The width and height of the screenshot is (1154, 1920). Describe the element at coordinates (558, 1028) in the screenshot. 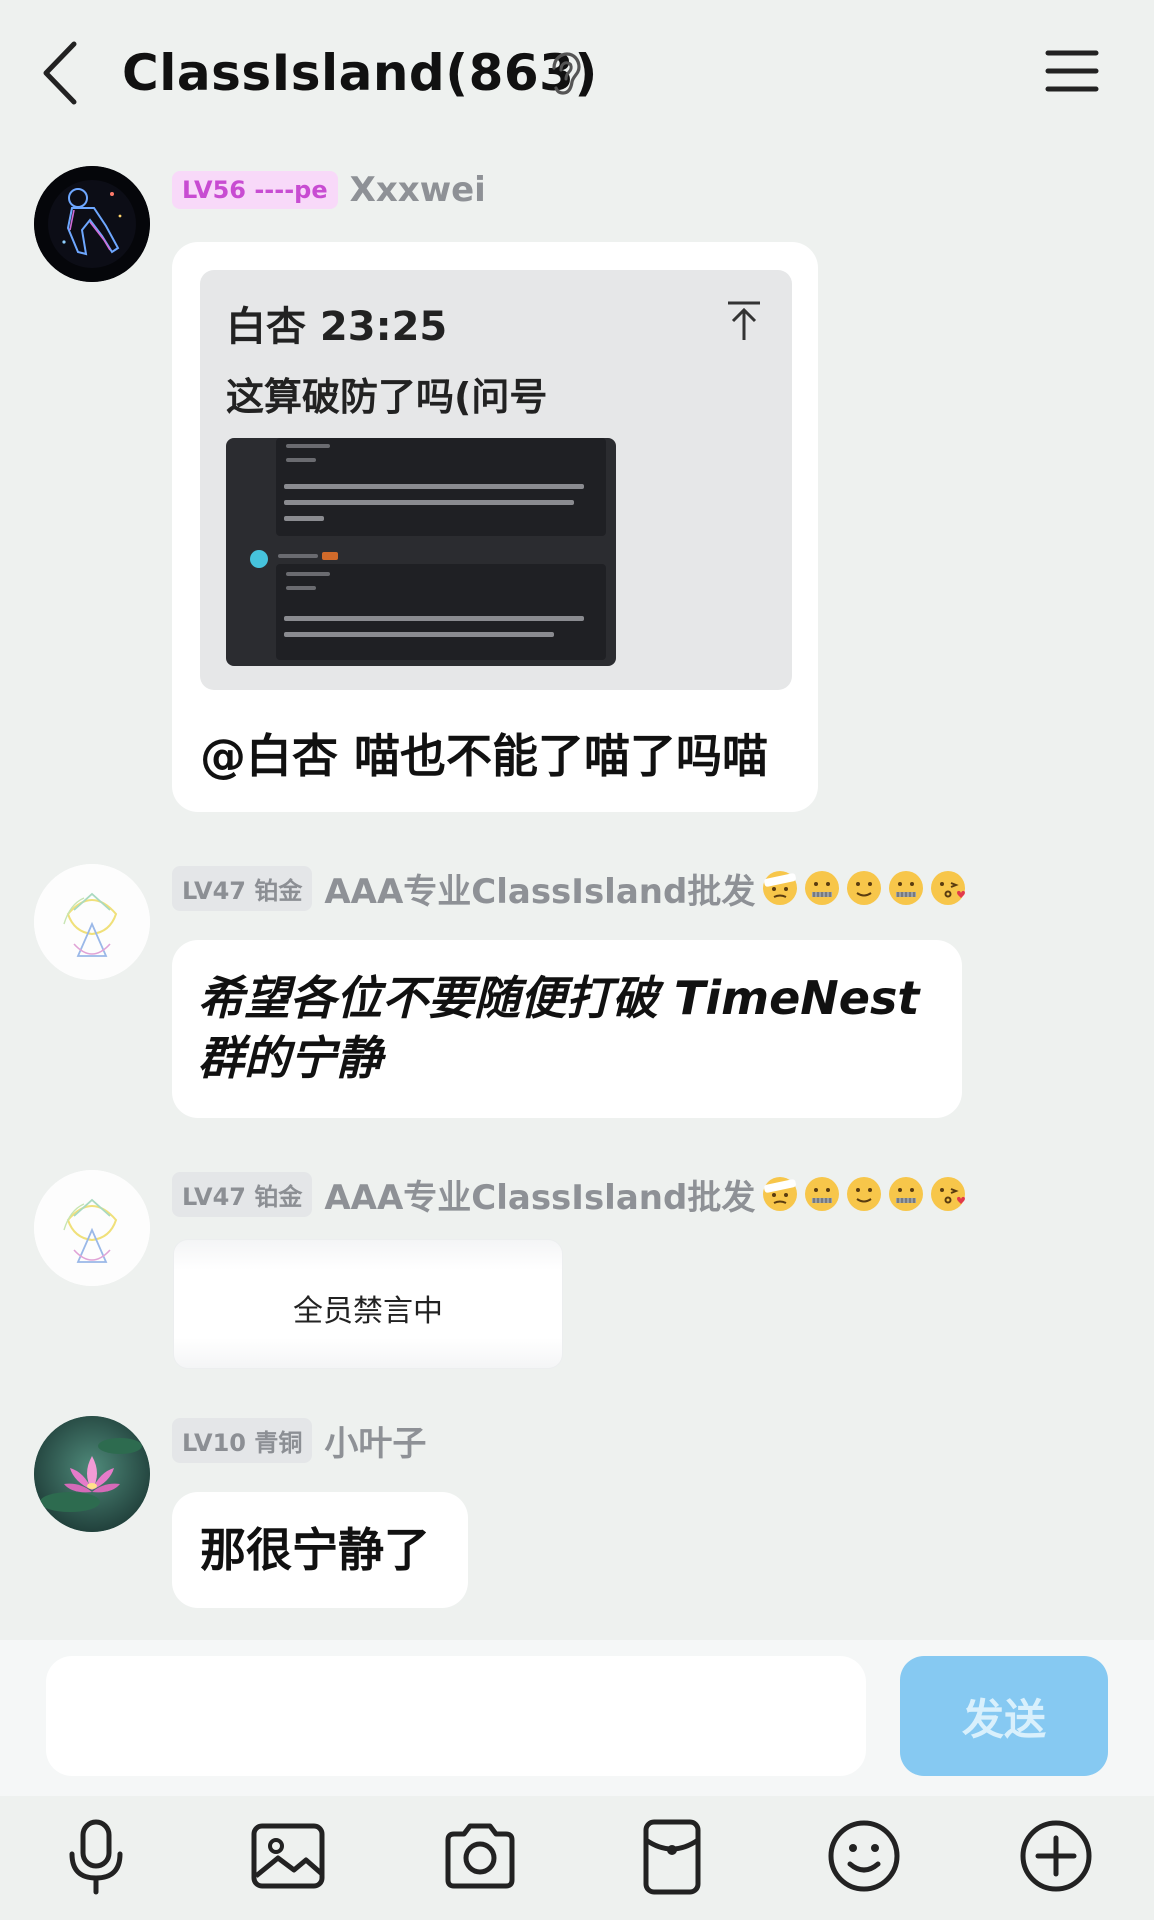

I see `message-text: 希望各位不要随便打破 TimeNest 群的宁静` at that location.